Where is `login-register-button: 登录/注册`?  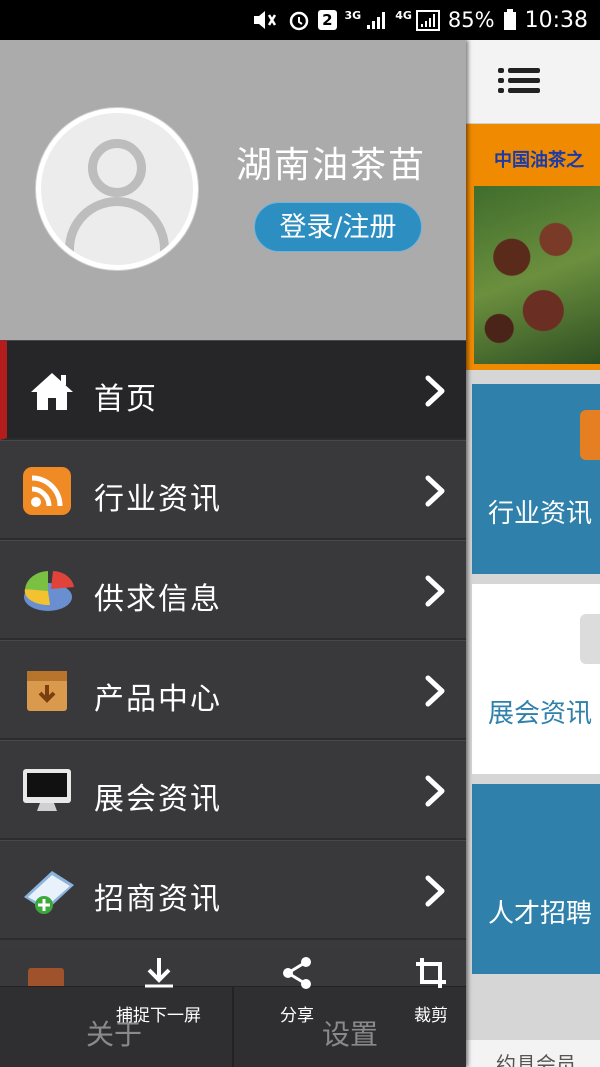
login-register-button: 登录/注册 is located at coordinates (338, 227).